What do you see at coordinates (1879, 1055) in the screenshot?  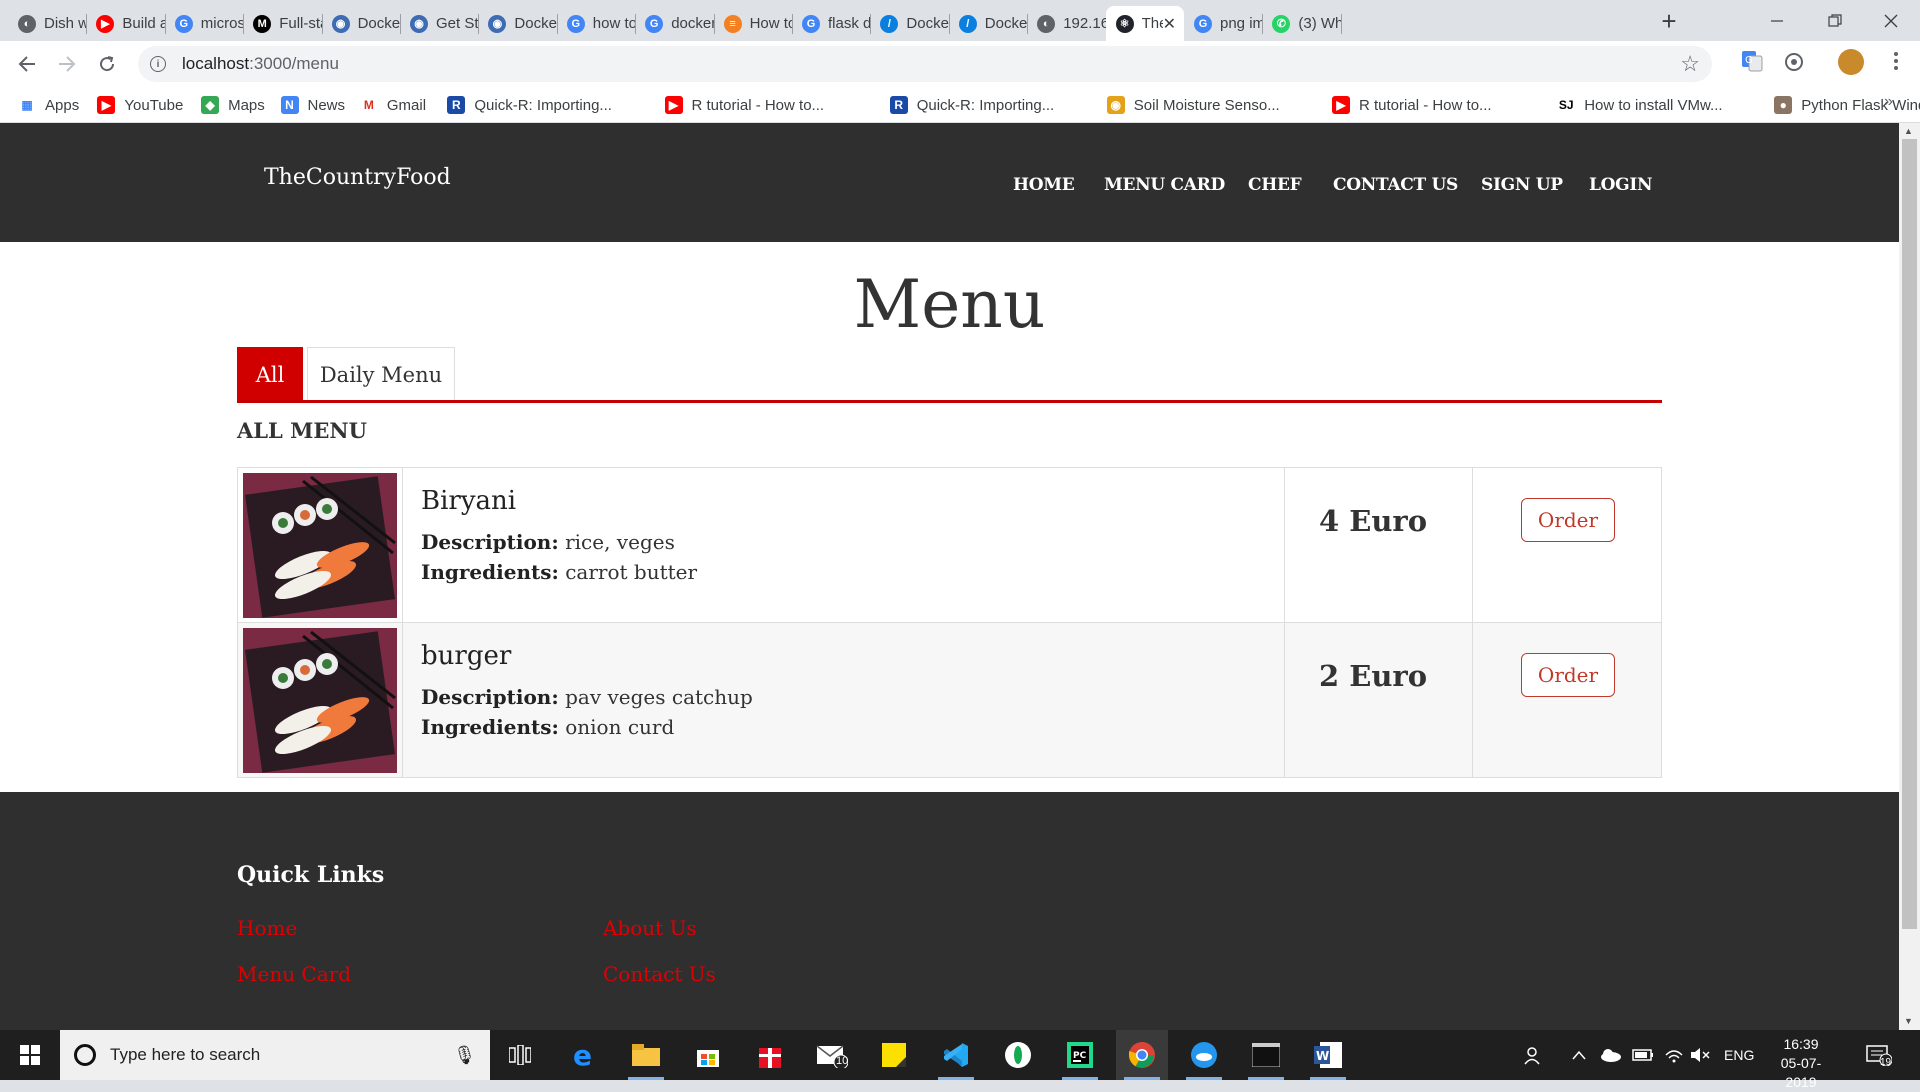 I see `action-center-button: 19` at bounding box center [1879, 1055].